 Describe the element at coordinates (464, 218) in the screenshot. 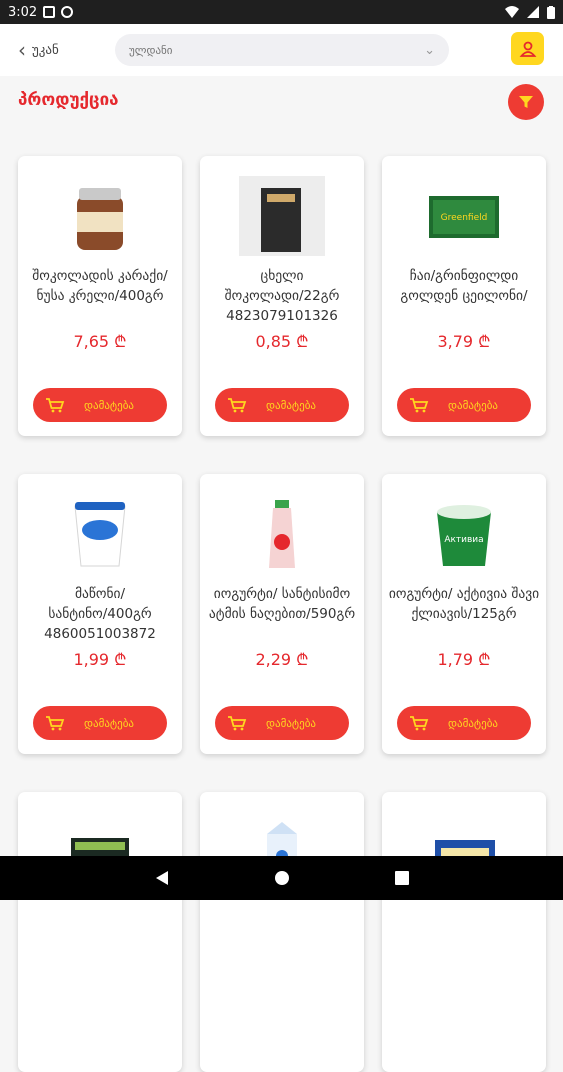

I see `svg-text: Greenfield` at that location.